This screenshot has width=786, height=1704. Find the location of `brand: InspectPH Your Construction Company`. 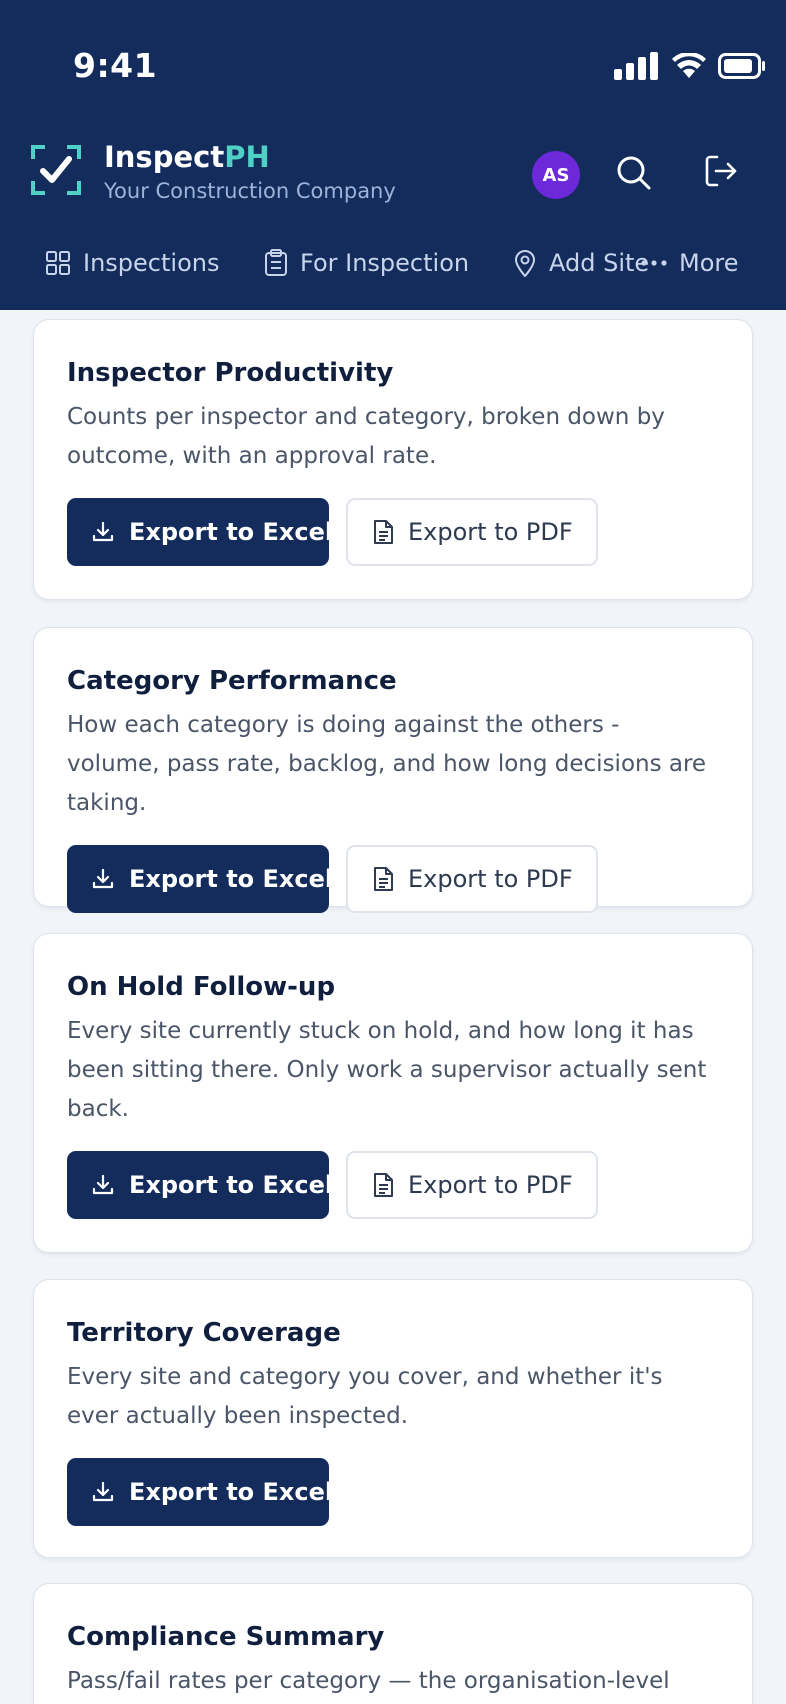

brand: InspectPH Your Construction Company is located at coordinates (213, 171).